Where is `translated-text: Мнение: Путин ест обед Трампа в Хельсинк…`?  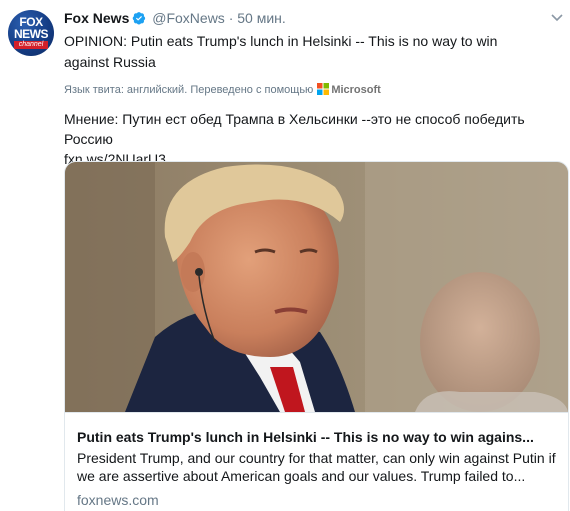 translated-text: Мнение: Путин ест обед Трампа в Хельсинк… is located at coordinates (314, 139).